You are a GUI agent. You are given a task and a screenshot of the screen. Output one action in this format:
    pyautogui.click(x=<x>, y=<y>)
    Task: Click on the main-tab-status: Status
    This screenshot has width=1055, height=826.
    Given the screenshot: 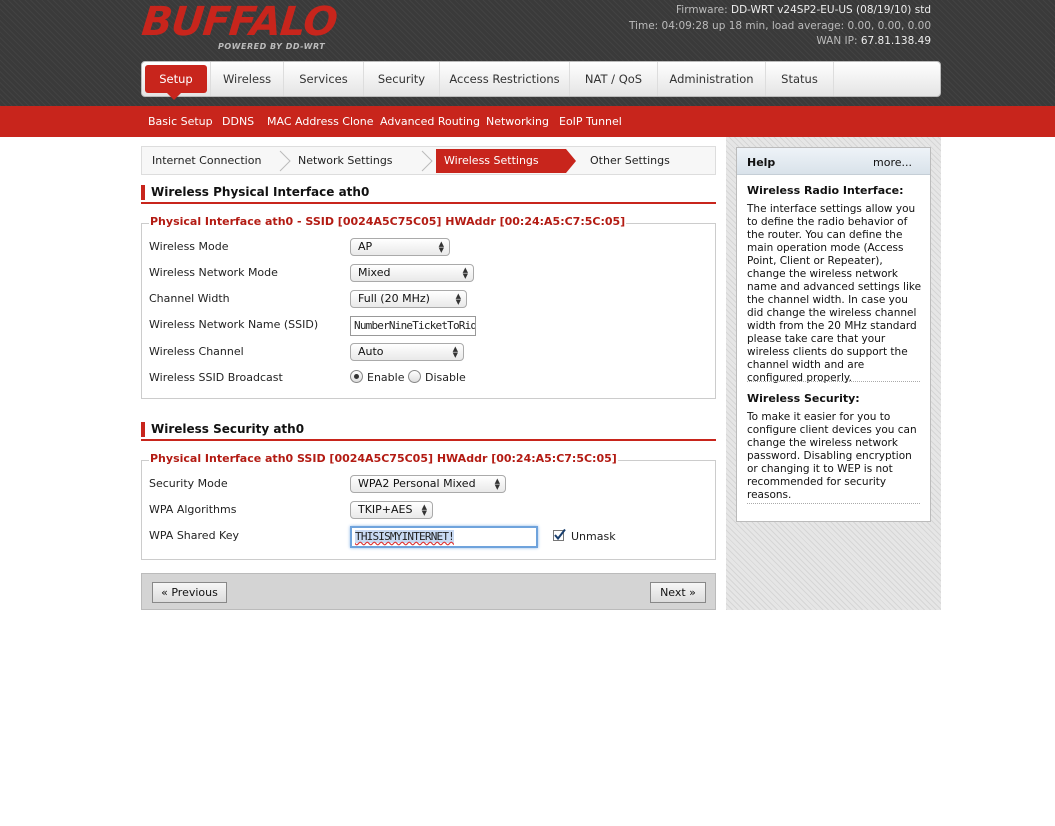 What is the action you would take?
    pyautogui.click(x=800, y=79)
    